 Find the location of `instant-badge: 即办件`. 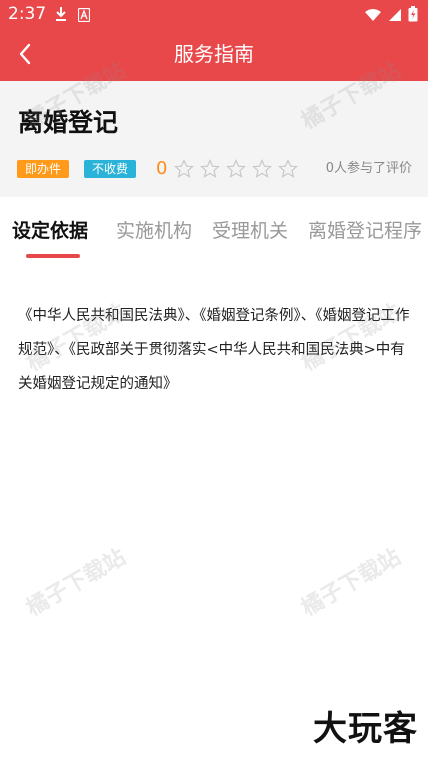

instant-badge: 即办件 is located at coordinates (43, 169).